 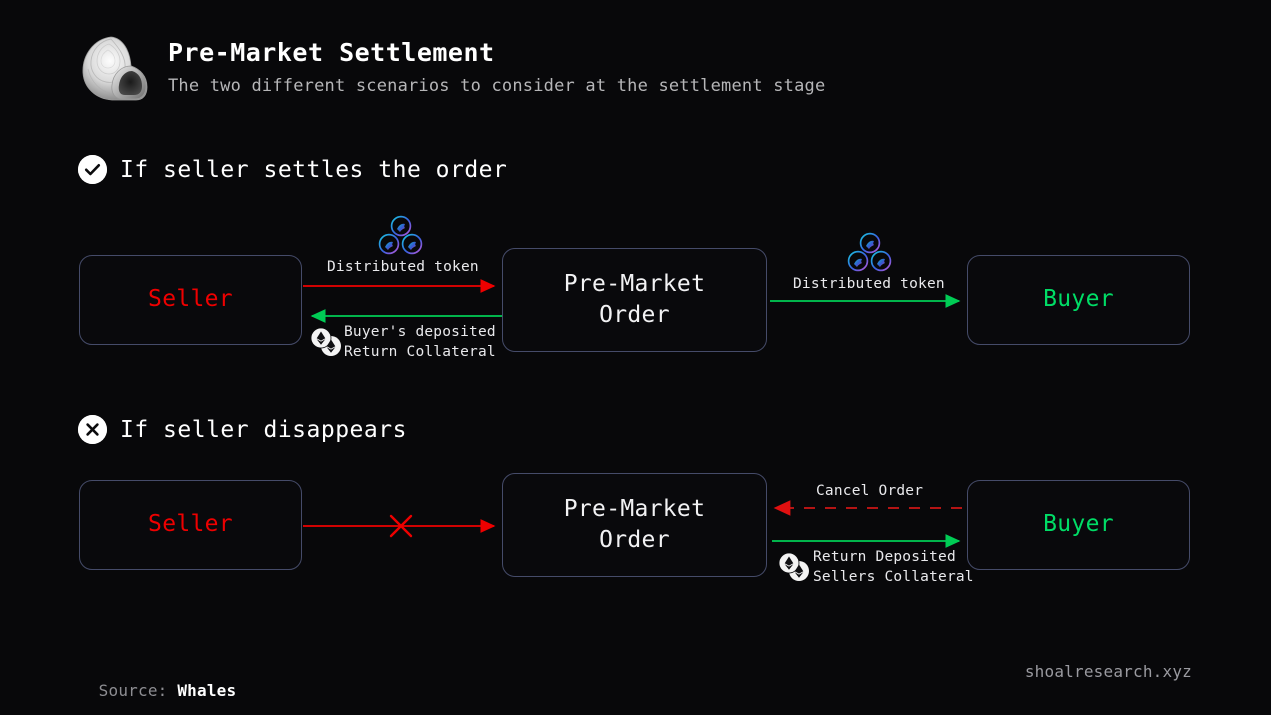 I want to click on section-label: If seller settles the order, so click(x=314, y=169).